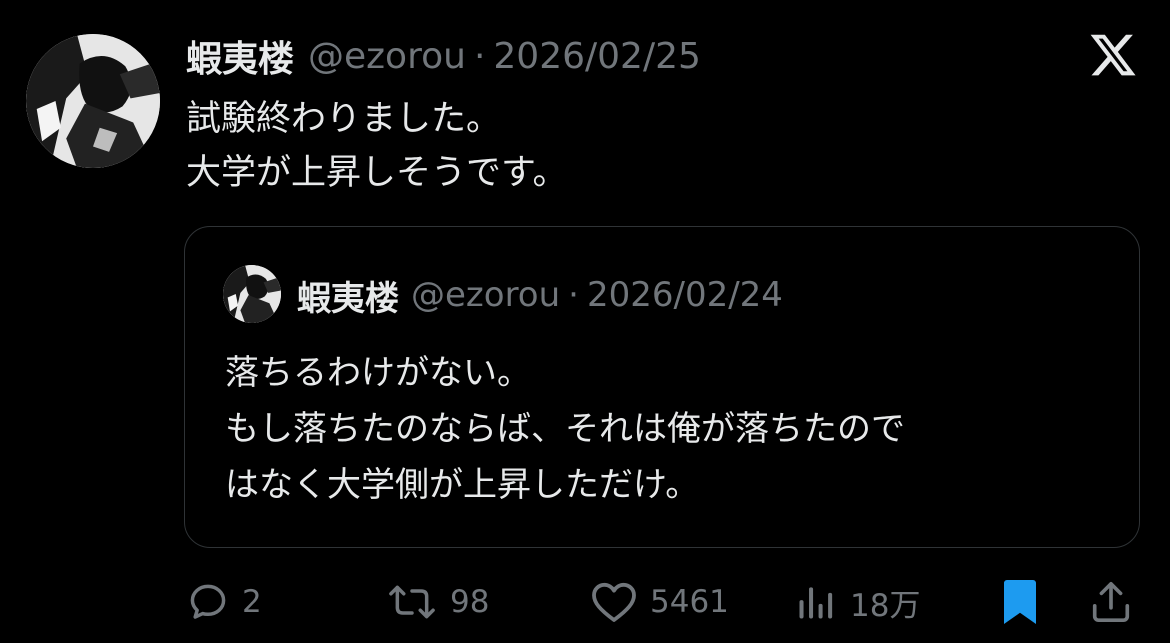 The width and height of the screenshot is (1170, 643). I want to click on tweet-date: 2026/02/25, so click(597, 56).